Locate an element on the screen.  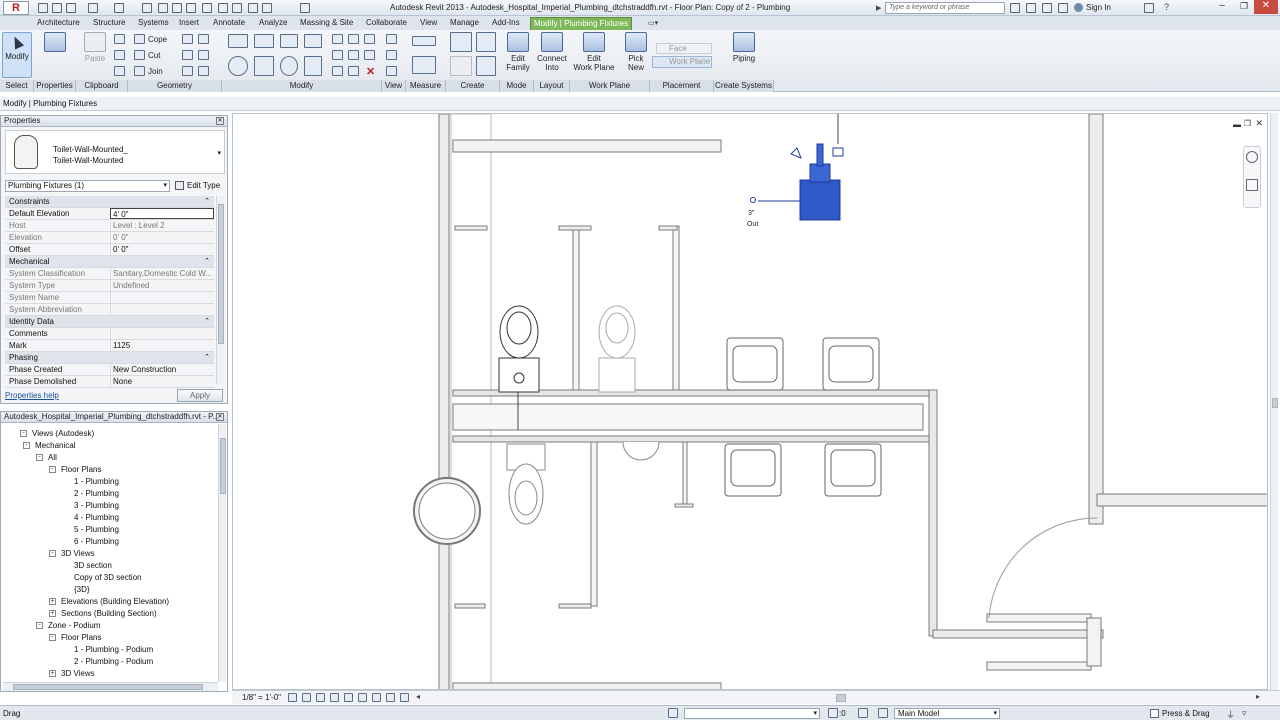
subscription-icon is located at coordinates (1031, 8).